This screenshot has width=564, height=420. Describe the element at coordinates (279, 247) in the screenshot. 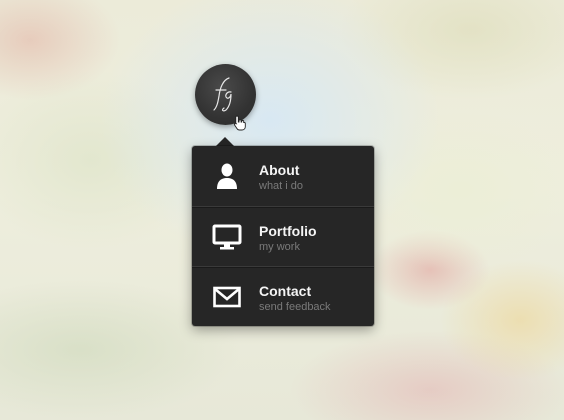

I see `menu-item-sublabel: my work` at that location.